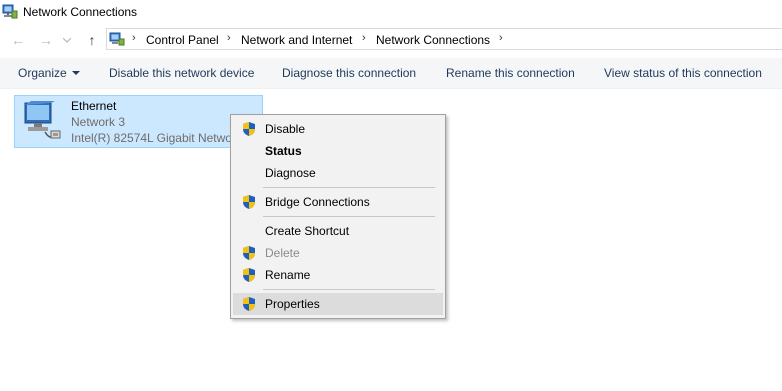  I want to click on menu-item-properties: Properties, so click(338, 304).